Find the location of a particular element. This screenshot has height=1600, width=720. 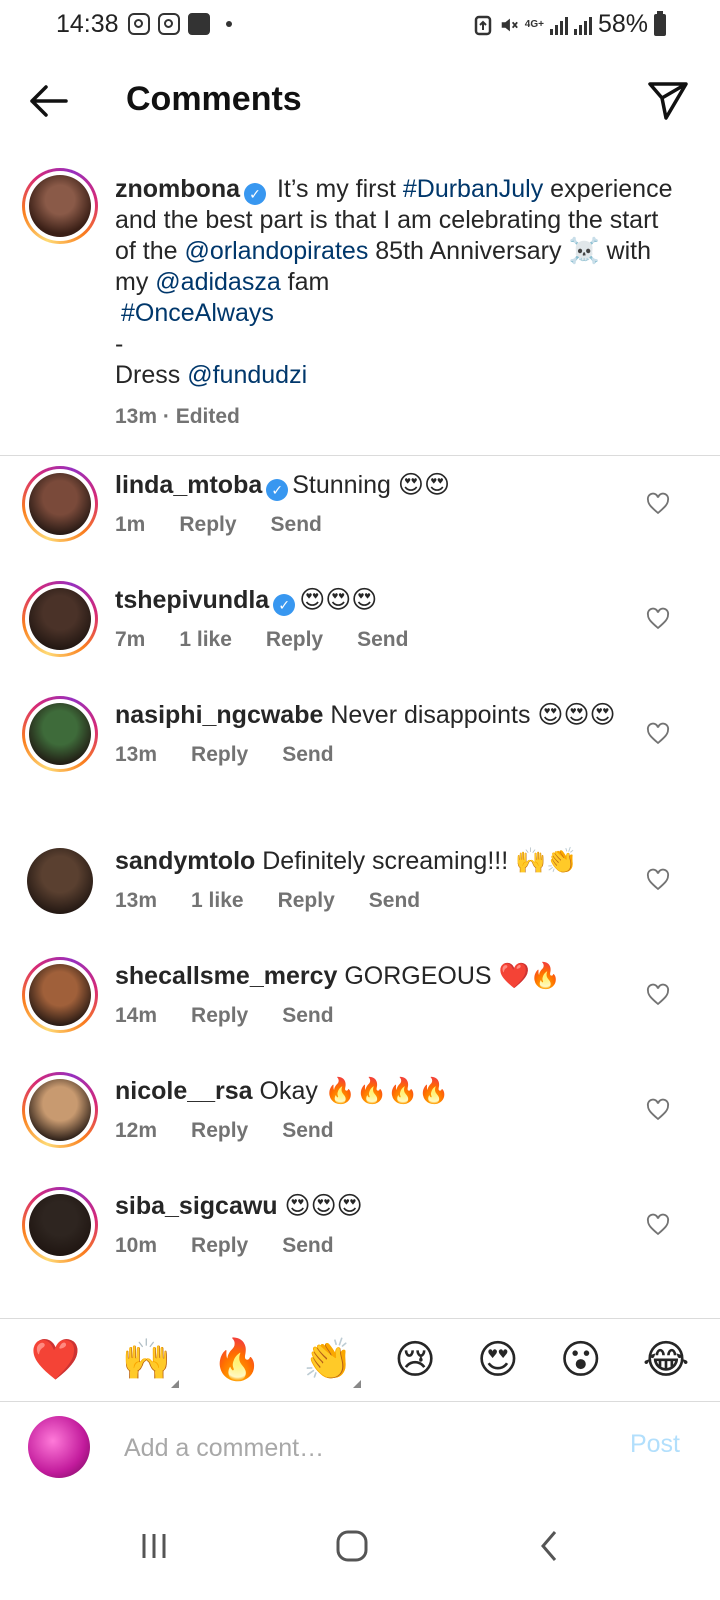

caption-text-segment: fam is located at coordinates (305, 282).